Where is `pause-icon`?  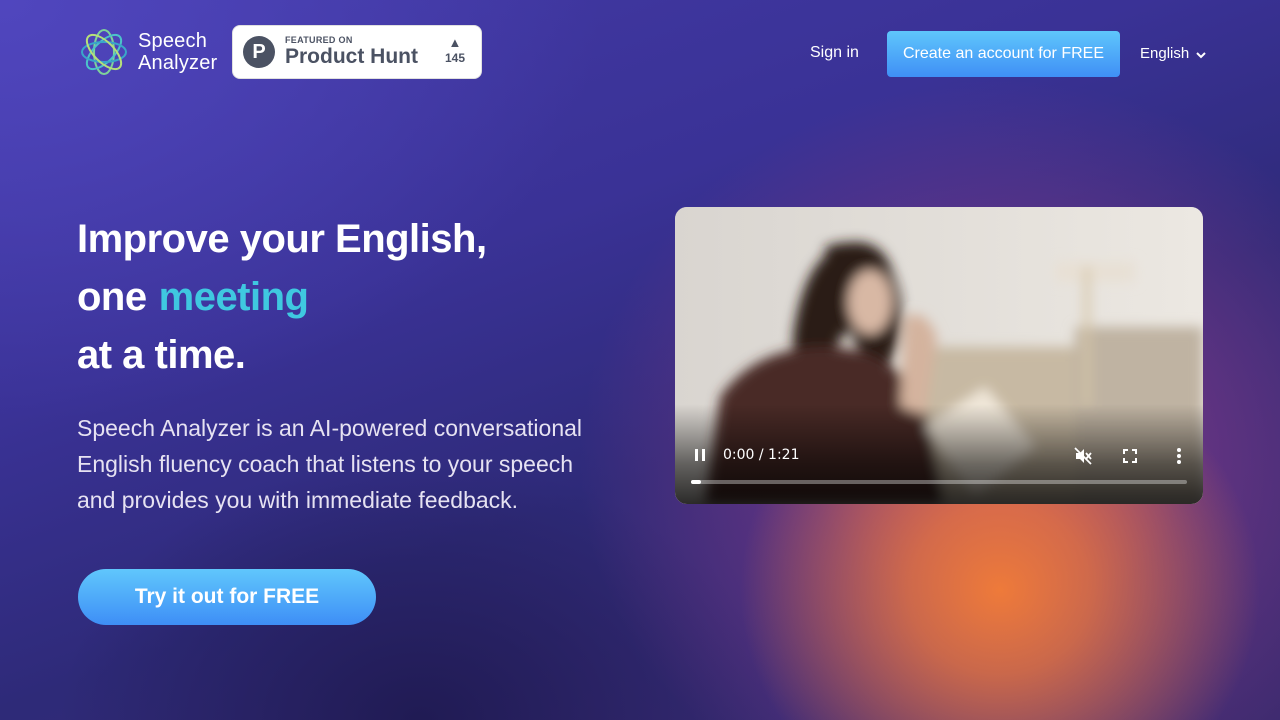
pause-icon is located at coordinates (700, 455).